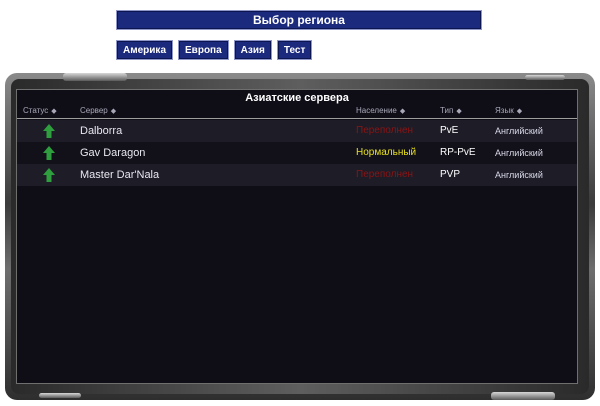 This screenshot has height=406, width=600. I want to click on frame-cap-bottom-left, so click(60, 395).